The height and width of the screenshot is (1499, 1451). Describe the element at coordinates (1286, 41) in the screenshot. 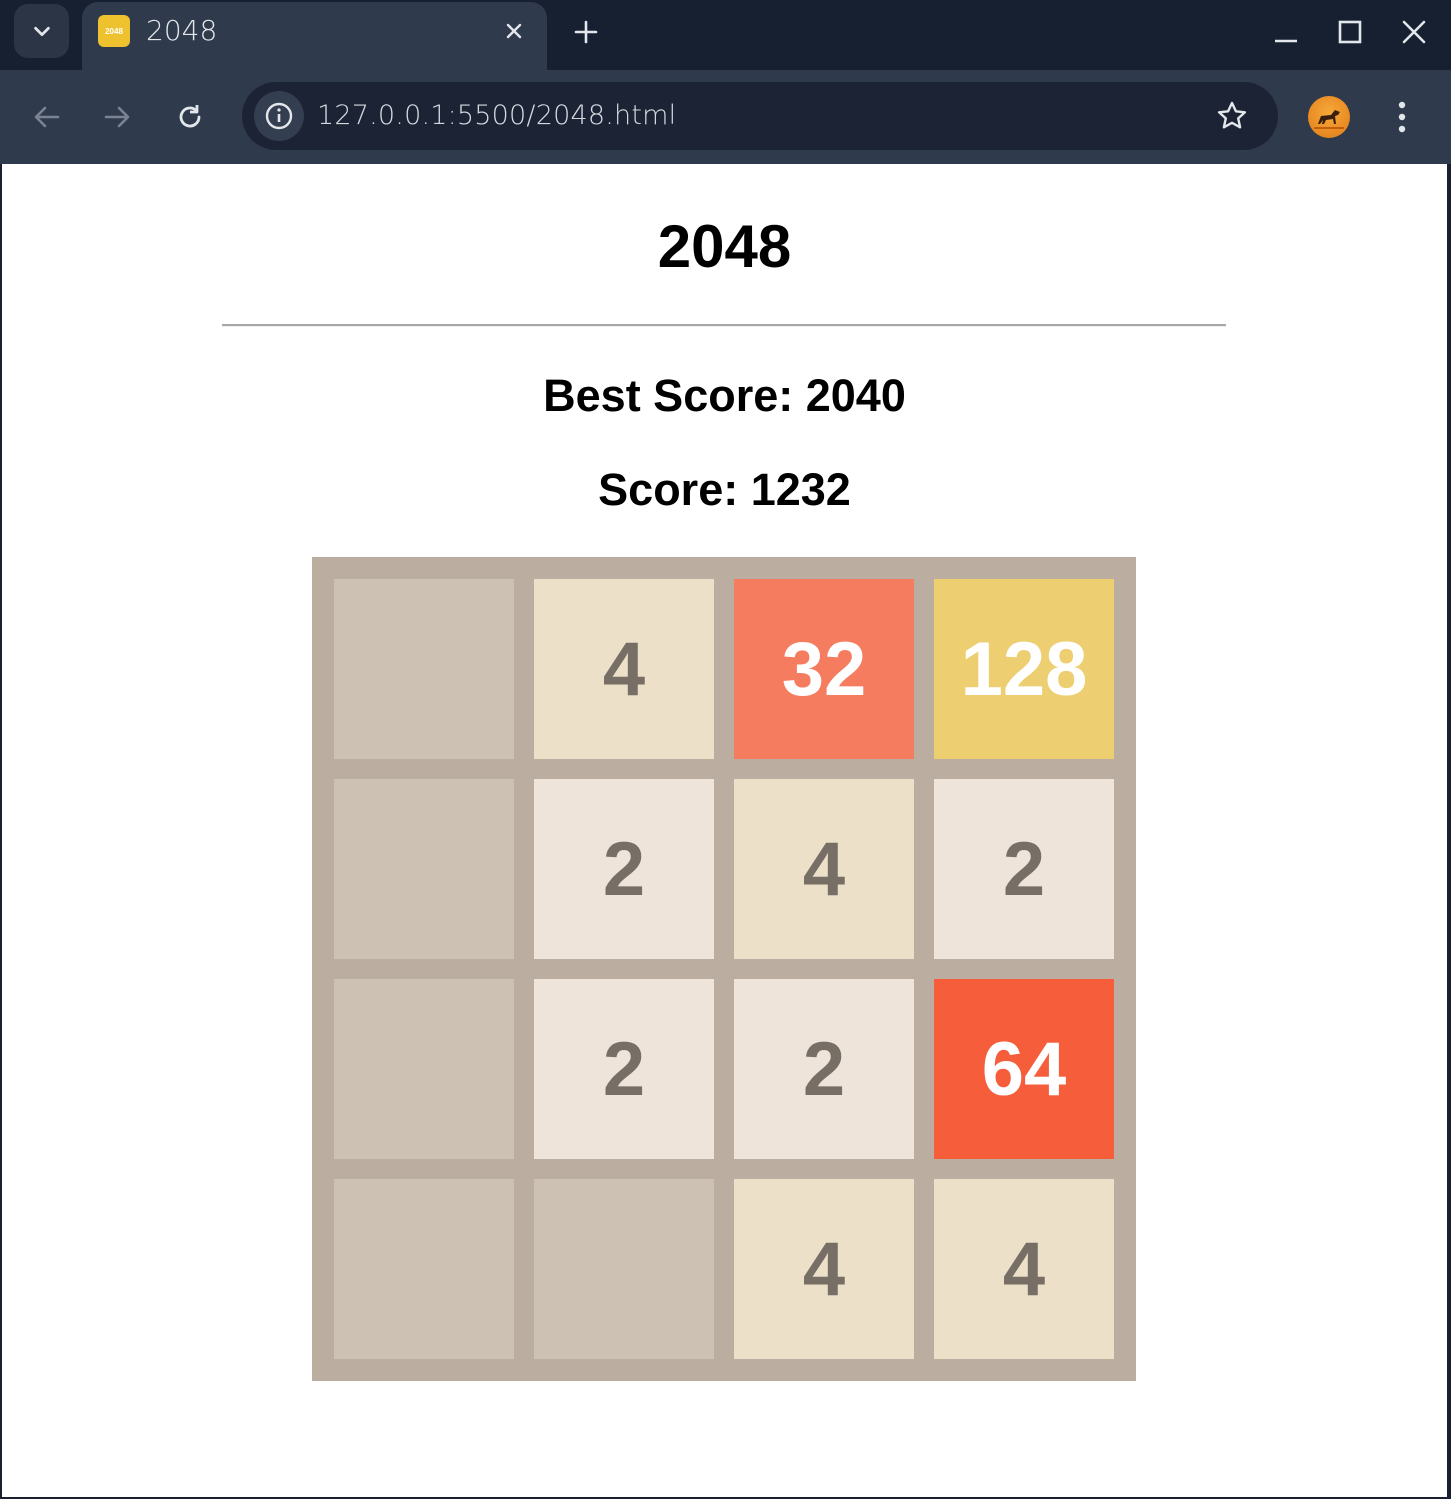

I see `minimize-icon` at that location.